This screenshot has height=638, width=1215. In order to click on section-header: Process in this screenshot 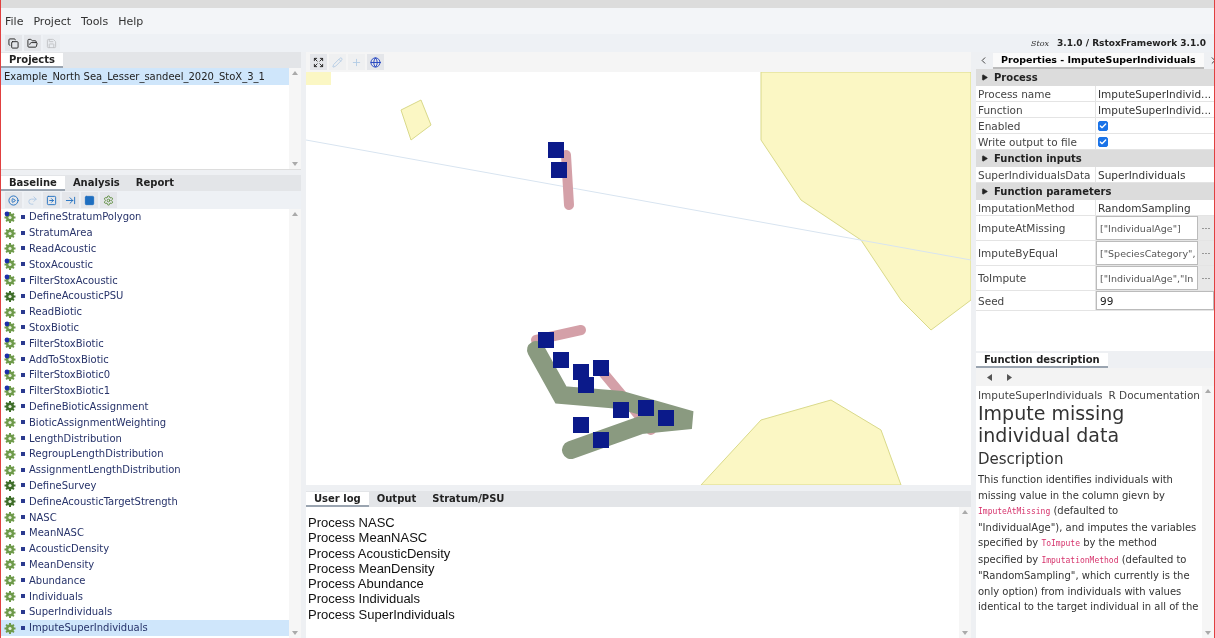, I will do `click(1095, 77)`.